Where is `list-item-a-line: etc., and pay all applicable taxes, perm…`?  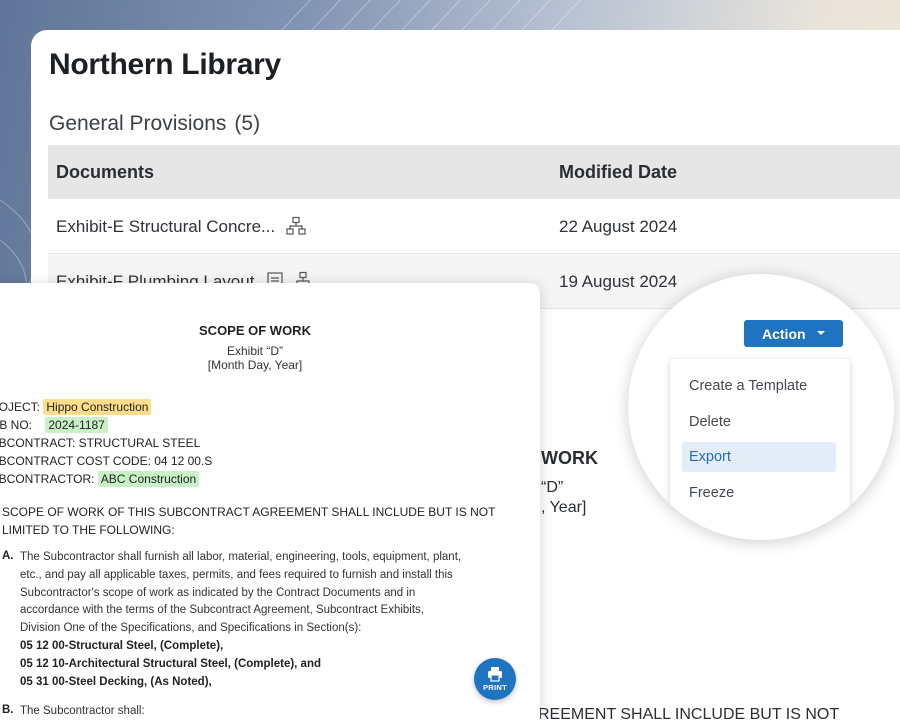 list-item-a-line: etc., and pay all applicable taxes, perm… is located at coordinates (236, 574).